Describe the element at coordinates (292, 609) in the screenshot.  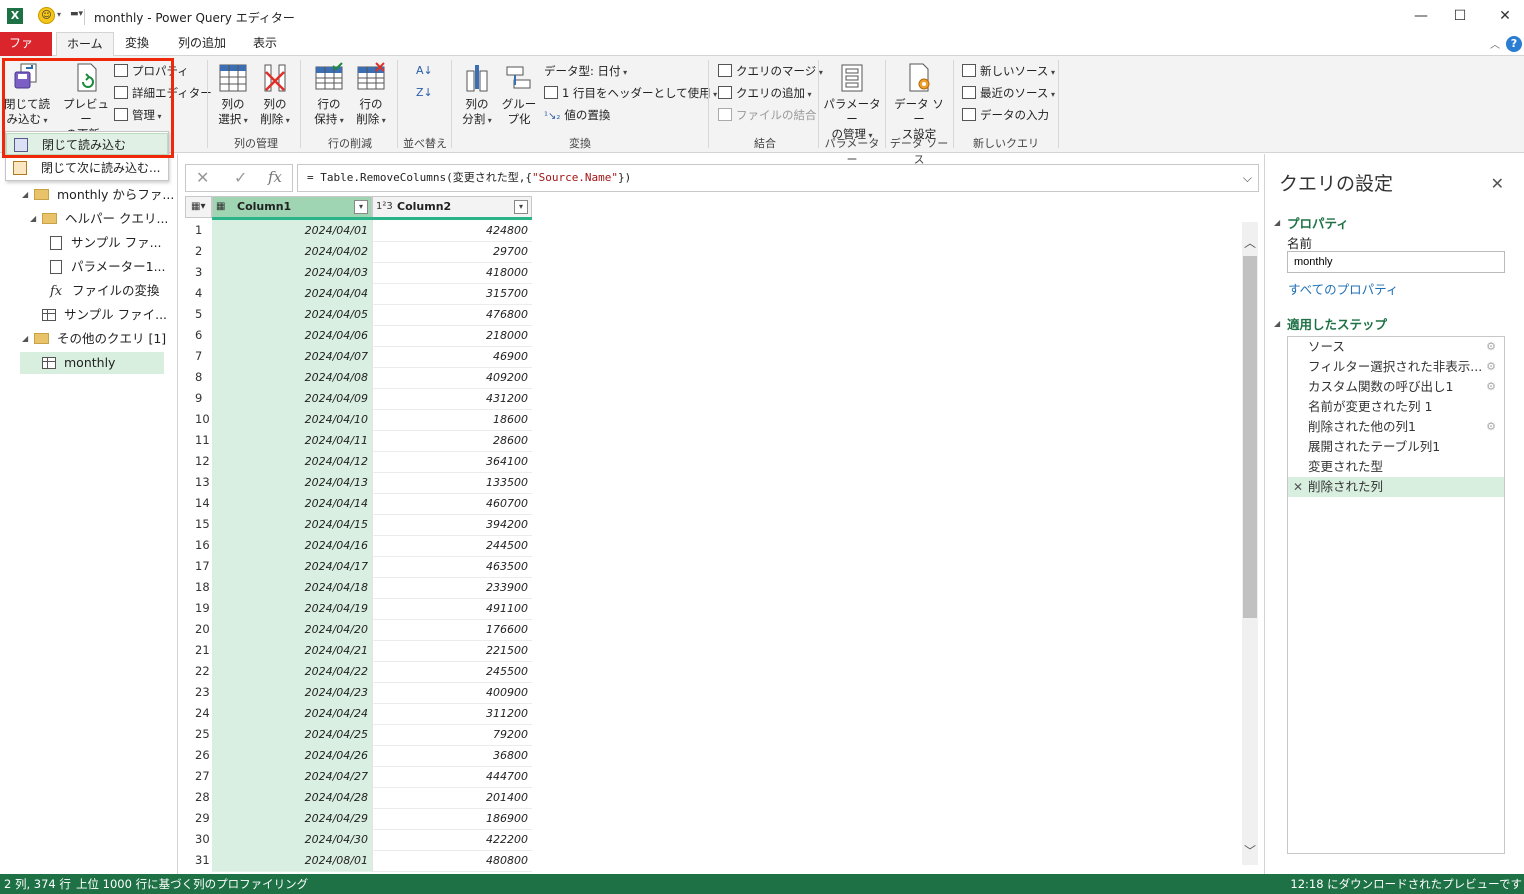
I see `column1-cell: 2024/04/19` at that location.